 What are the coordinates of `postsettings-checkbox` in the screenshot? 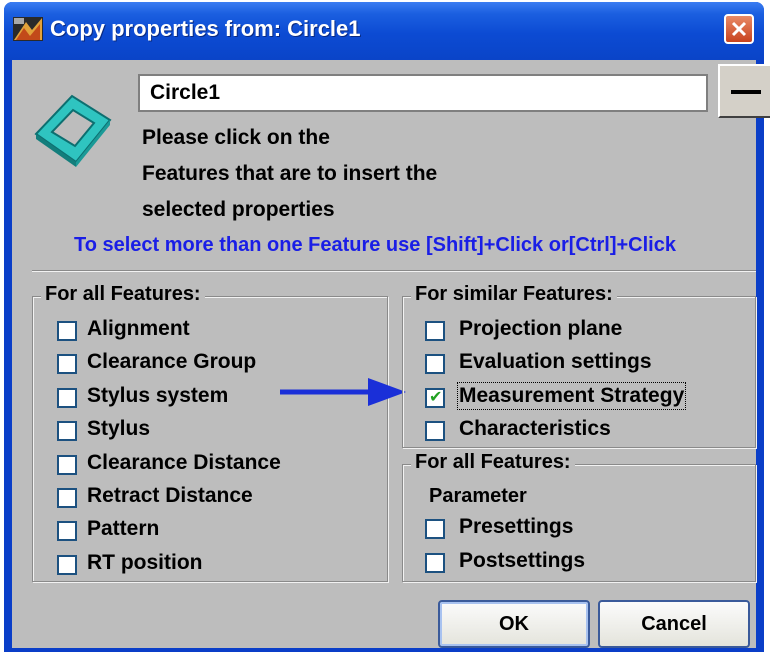 It's located at (435, 563).